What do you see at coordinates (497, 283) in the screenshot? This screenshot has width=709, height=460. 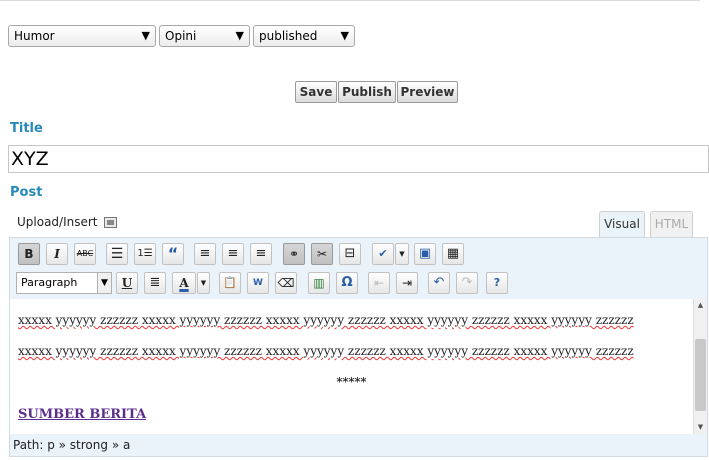 I see `help-icon: ?` at bounding box center [497, 283].